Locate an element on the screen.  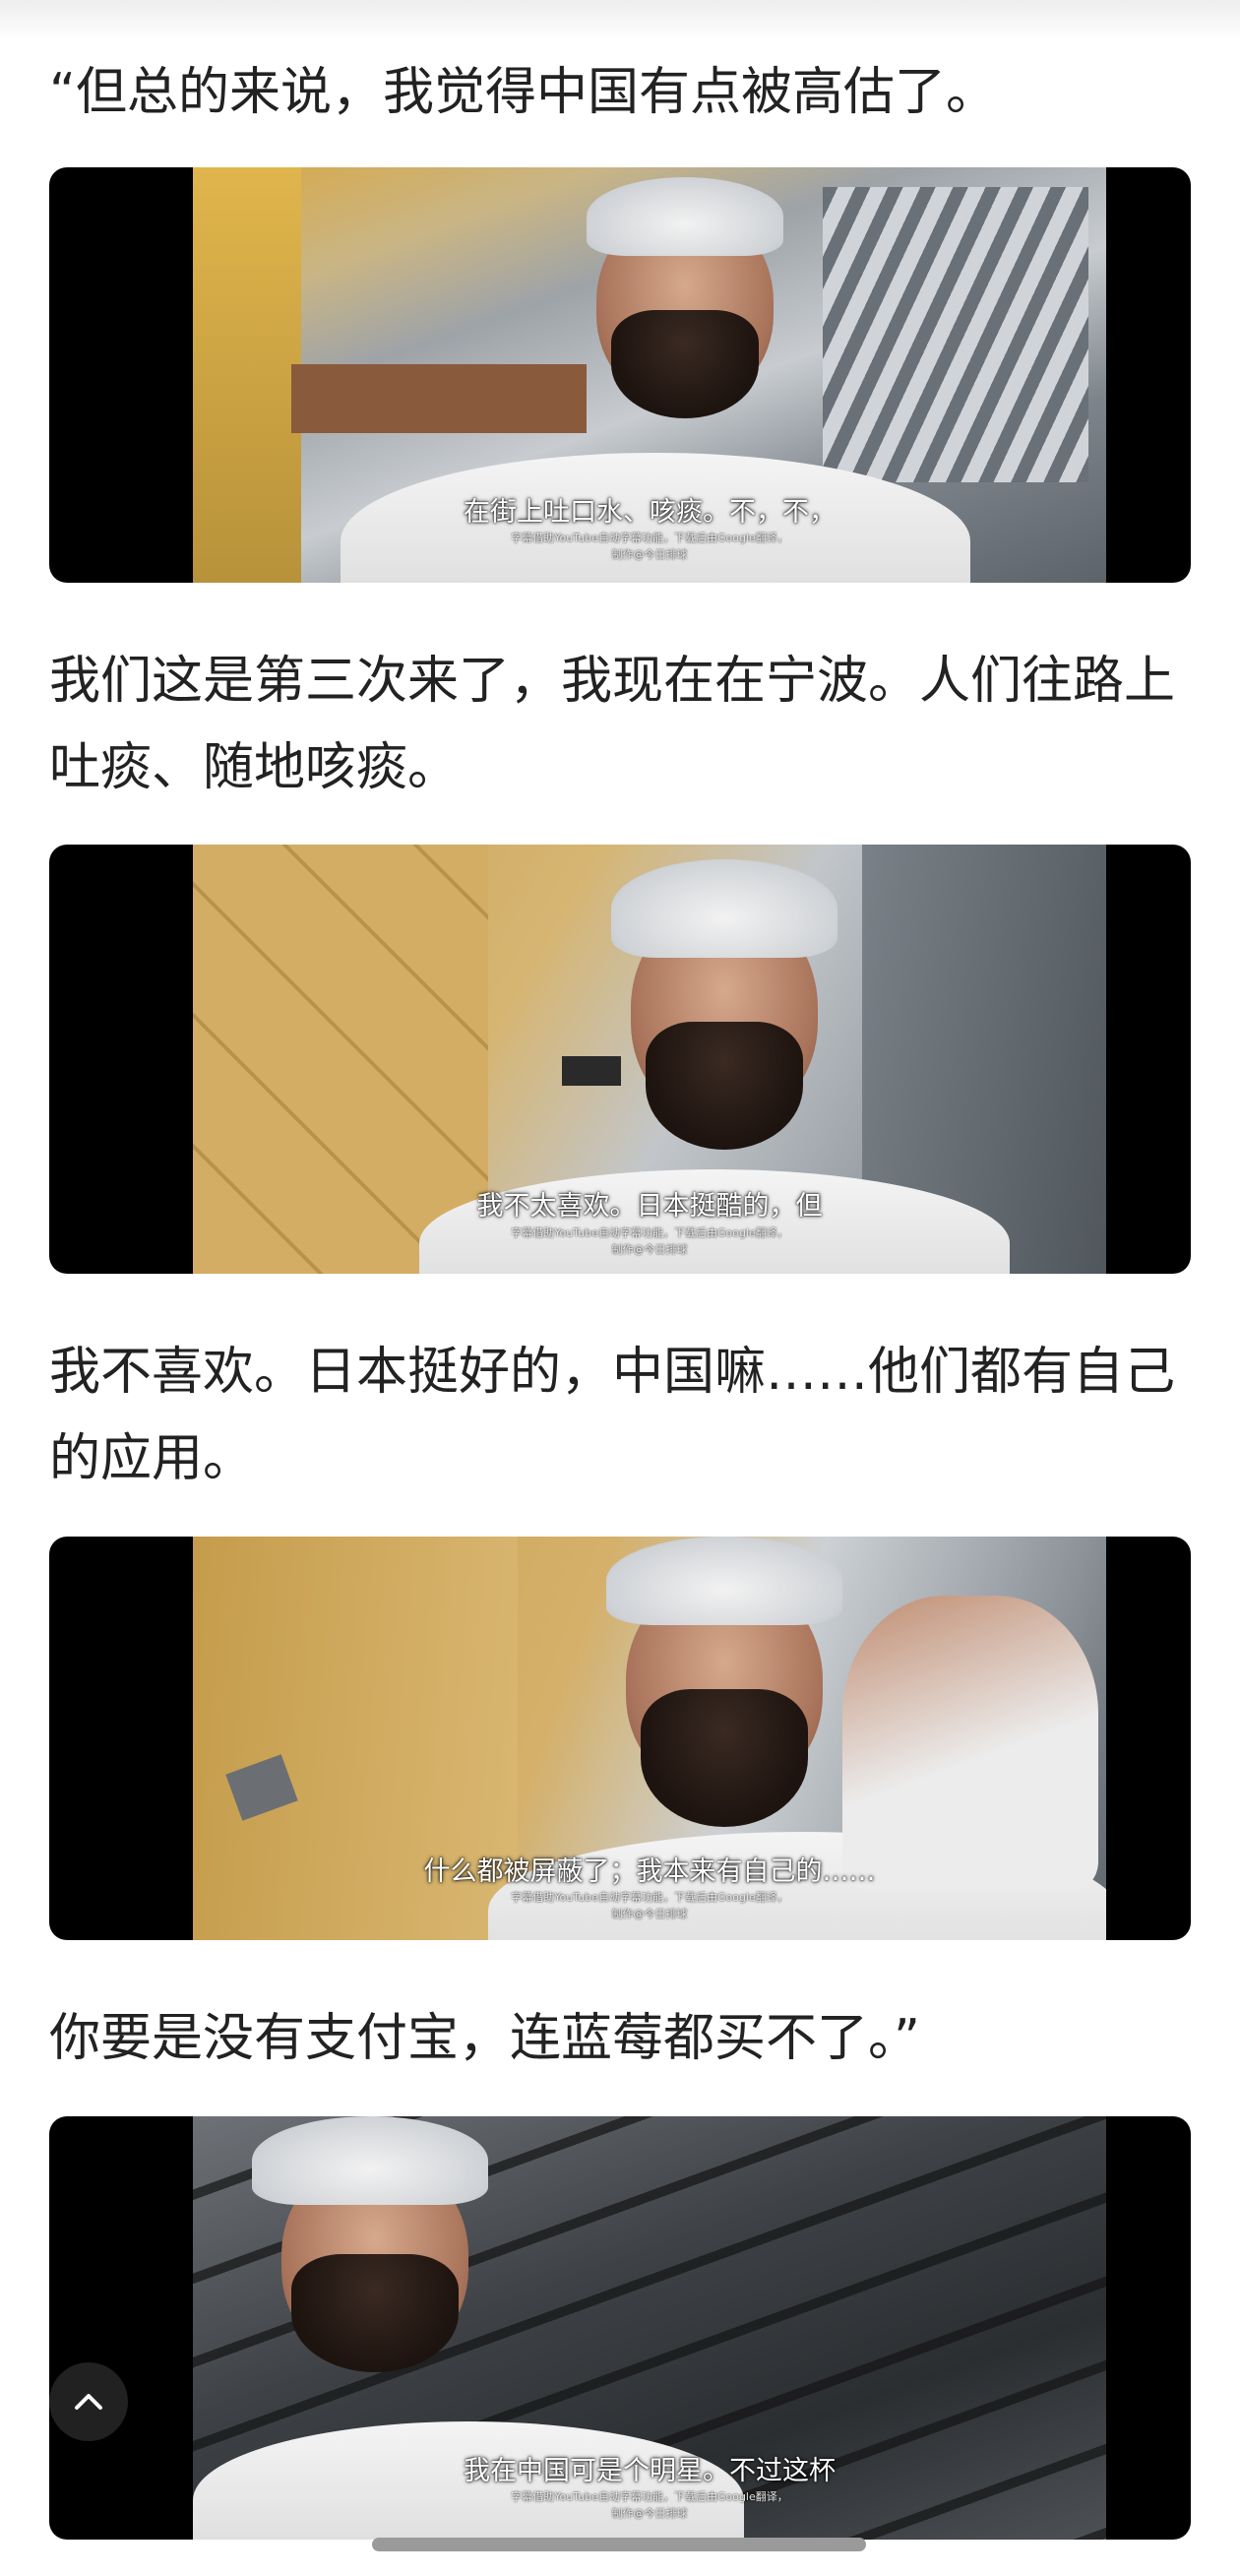
article-paragraph: 我不喜欢。日本挺好的，中国嘛……他们都有自己的应用。 is located at coordinates (612, 1415).